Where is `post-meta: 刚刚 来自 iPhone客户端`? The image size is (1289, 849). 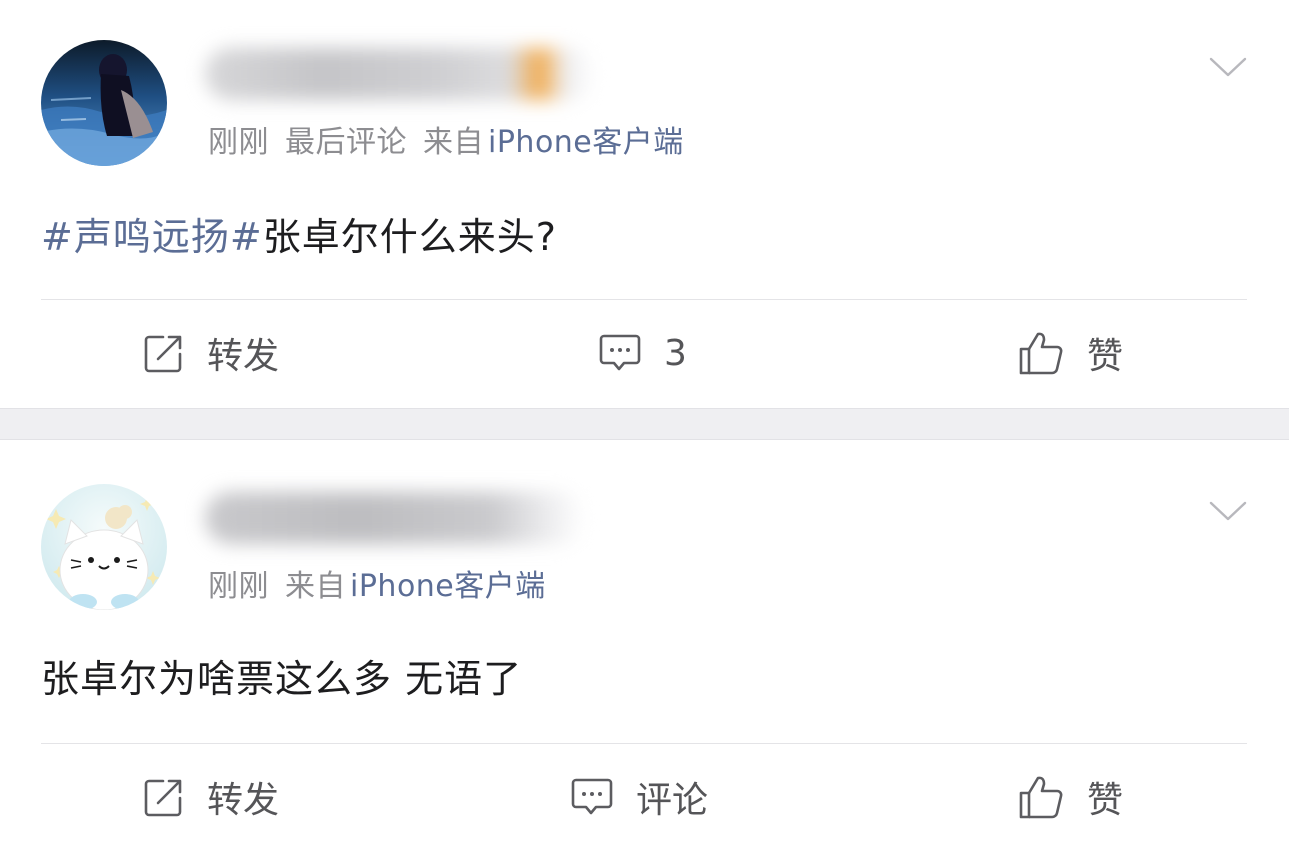 post-meta: 刚刚 来自 iPhone客户端 is located at coordinates (377, 583).